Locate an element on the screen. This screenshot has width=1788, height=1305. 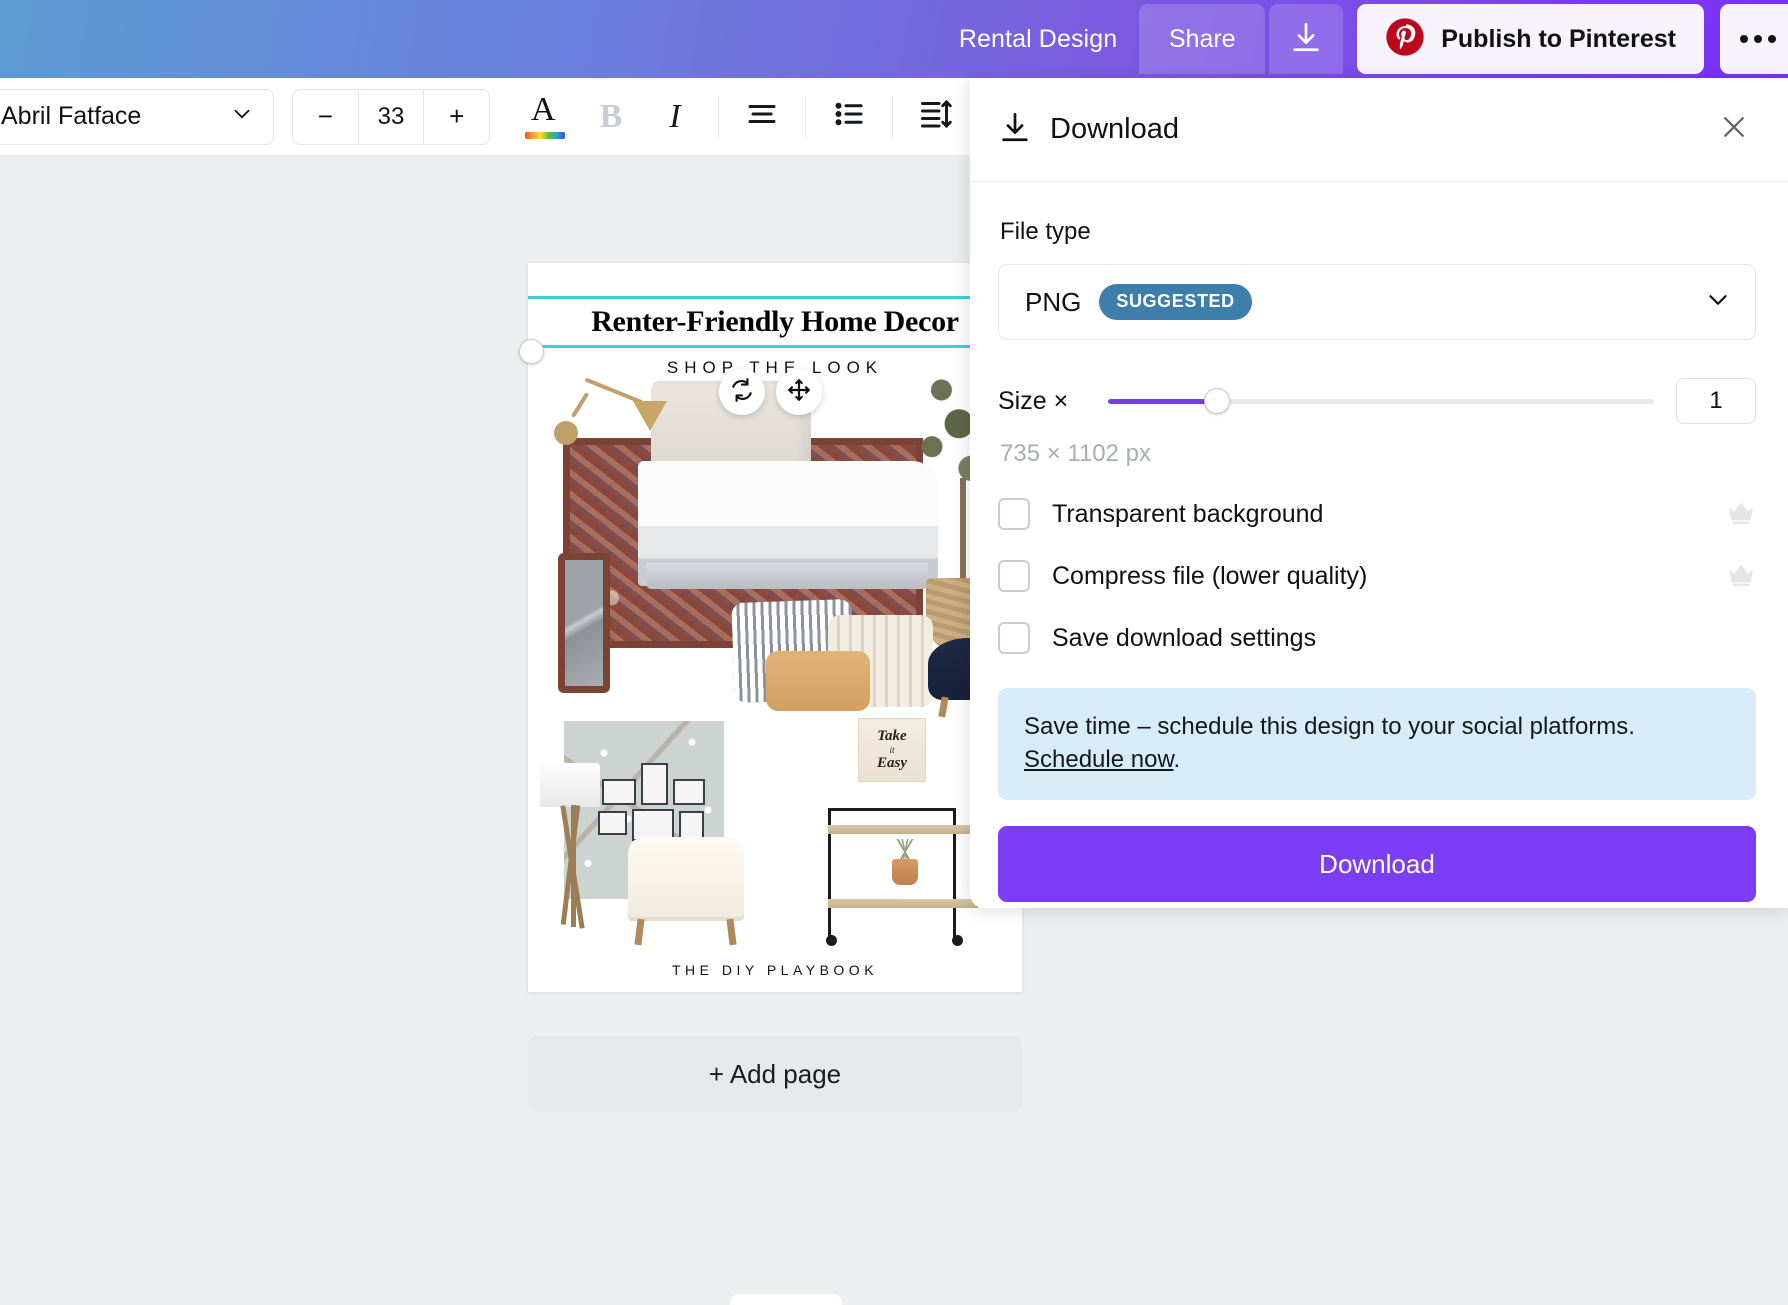
close-icon is located at coordinates (1734, 129).